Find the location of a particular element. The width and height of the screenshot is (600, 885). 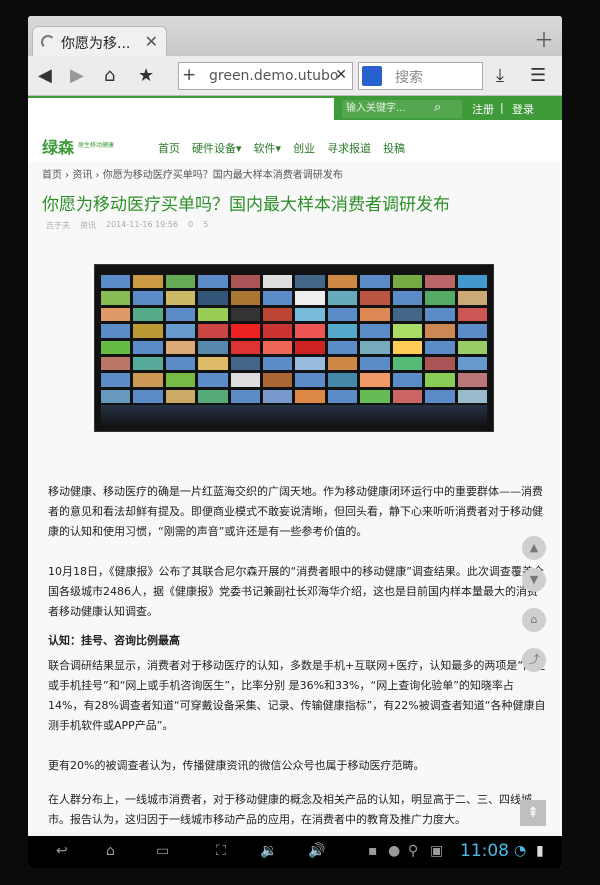

search-icon: ⌕ is located at coordinates (437, 107).